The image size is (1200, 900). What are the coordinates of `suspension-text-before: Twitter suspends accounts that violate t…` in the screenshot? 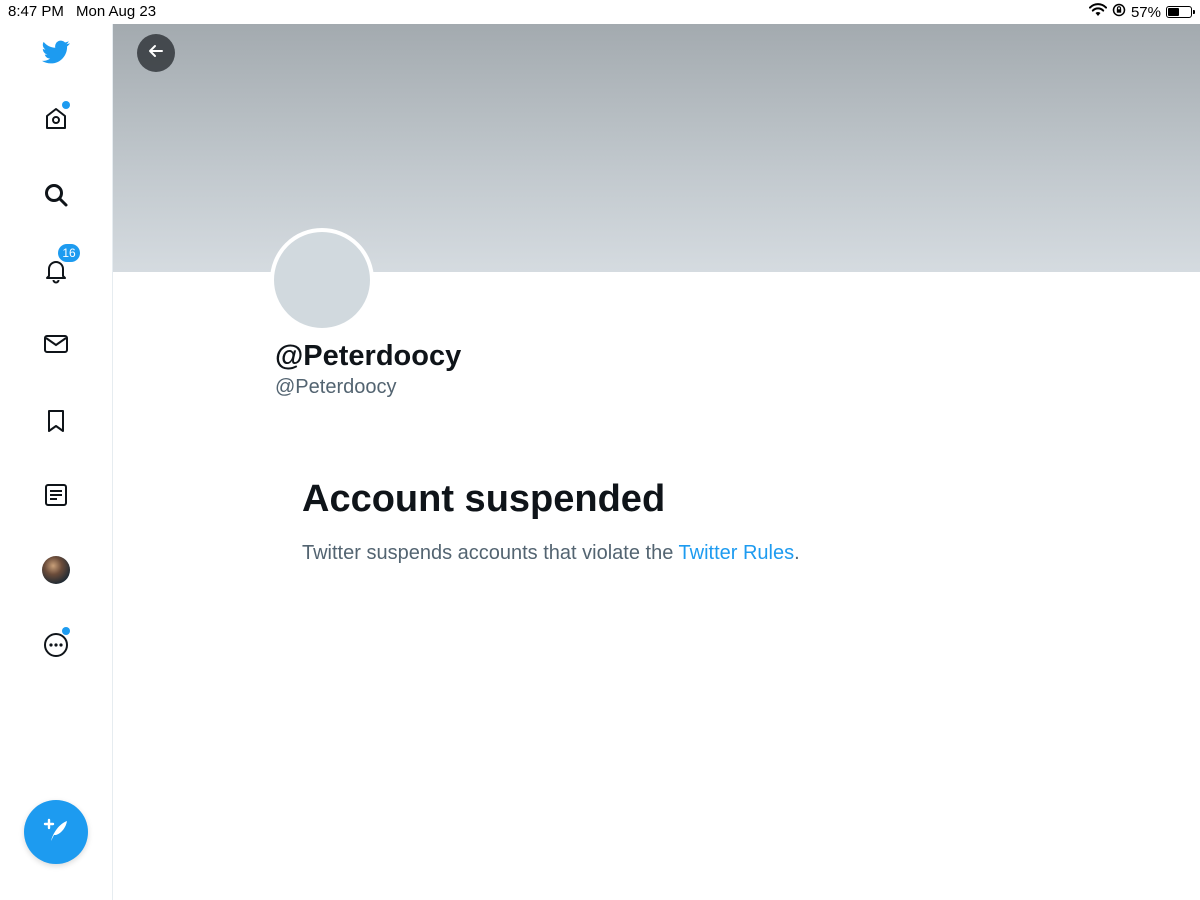 It's located at (490, 553).